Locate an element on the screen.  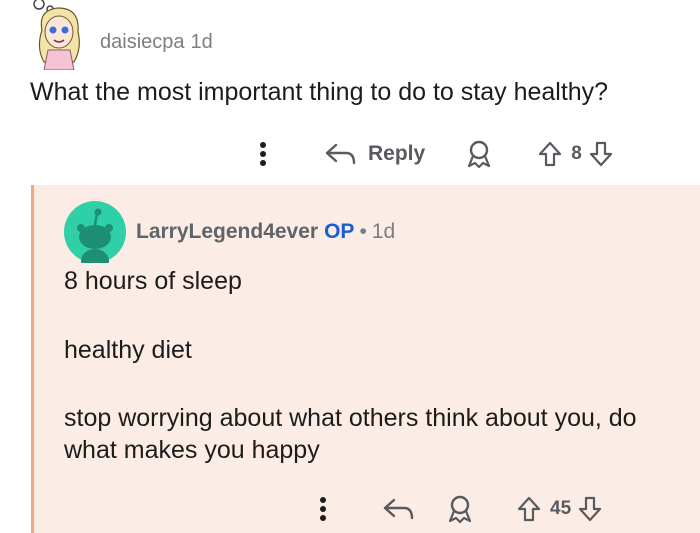
reply-button: Reply is located at coordinates (374, 154).